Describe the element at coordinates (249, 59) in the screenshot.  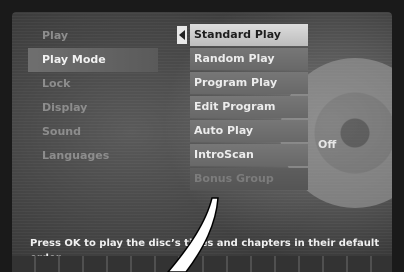
I see `submenu-item-random-play: Random Play` at that location.